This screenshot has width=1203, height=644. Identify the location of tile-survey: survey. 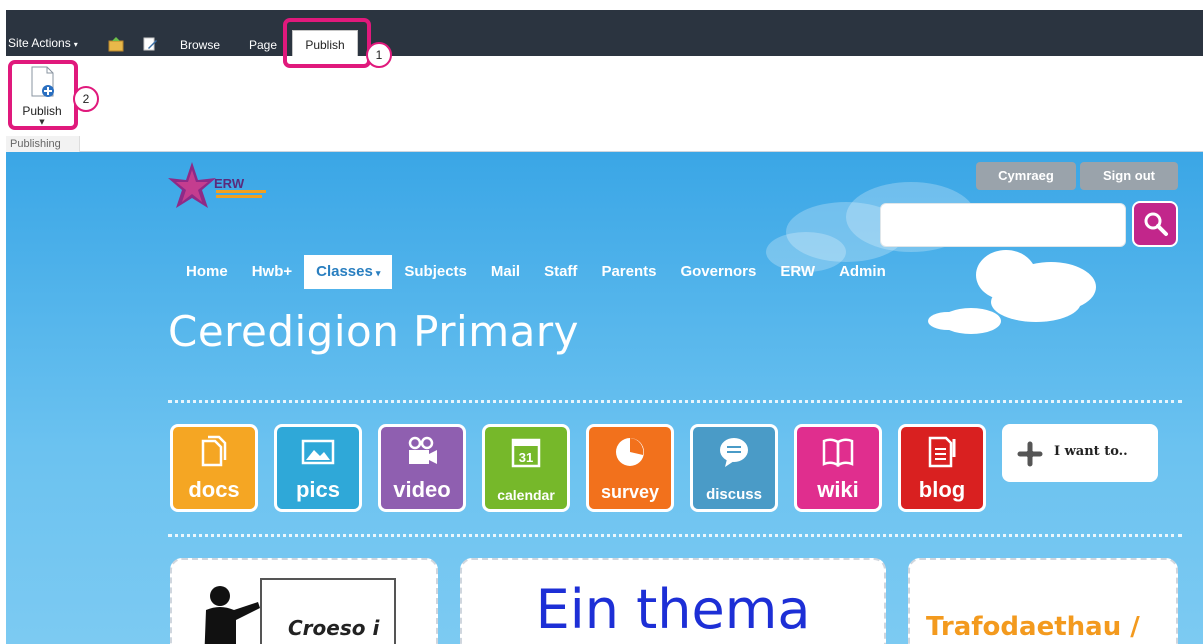
(630, 468).